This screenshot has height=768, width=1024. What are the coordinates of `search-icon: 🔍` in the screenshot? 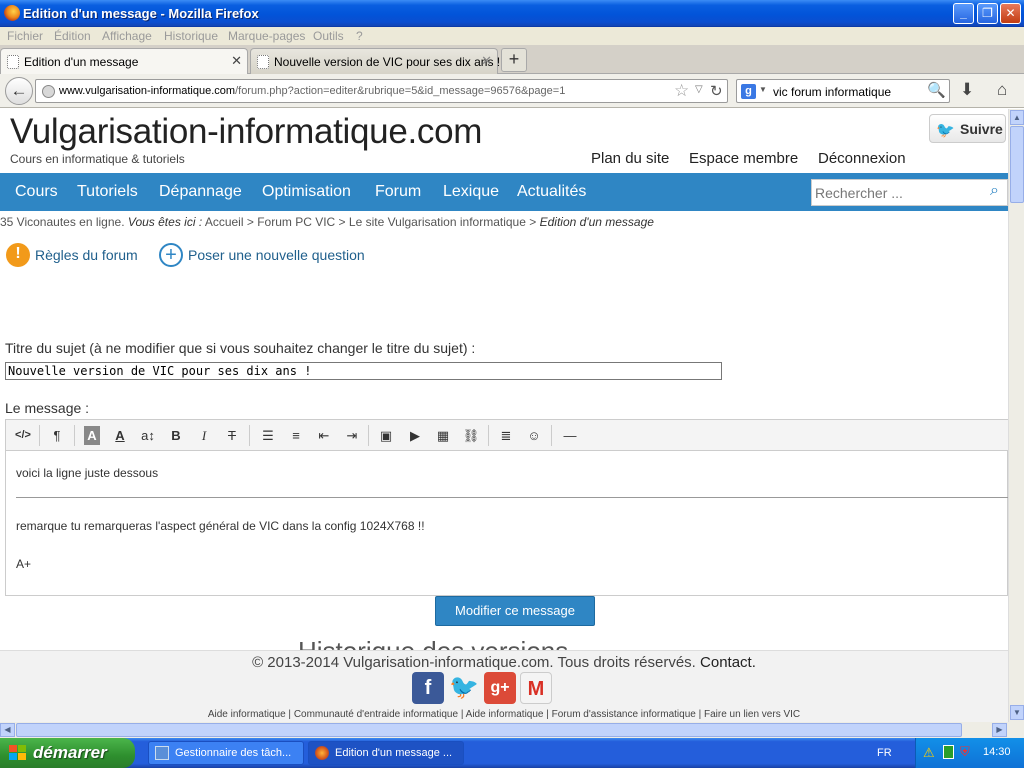 It's located at (936, 90).